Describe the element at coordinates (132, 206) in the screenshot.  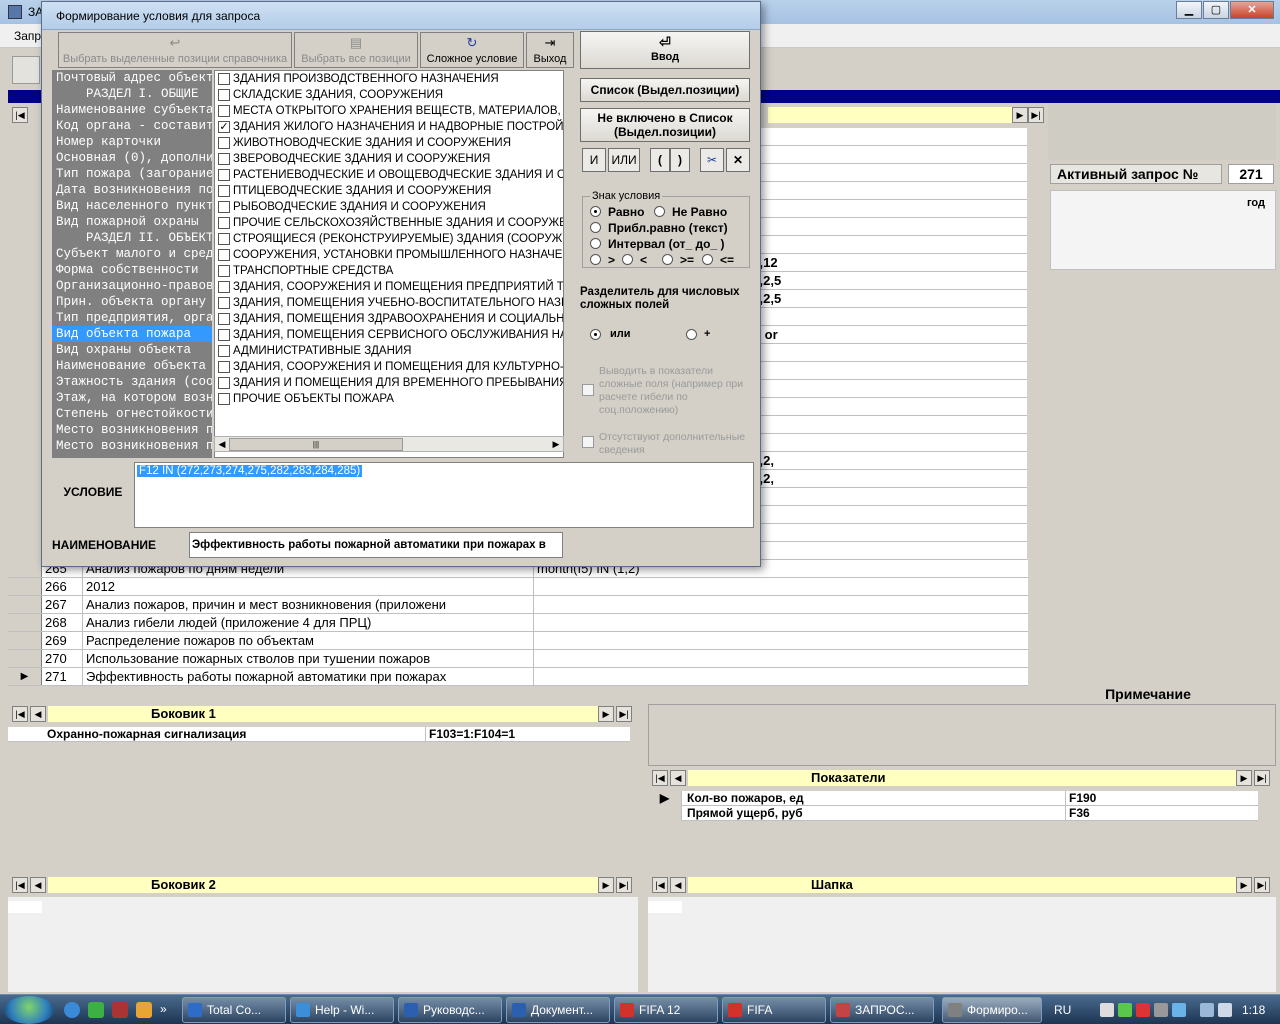
I see `field-item: Вид населенного пункт` at that location.